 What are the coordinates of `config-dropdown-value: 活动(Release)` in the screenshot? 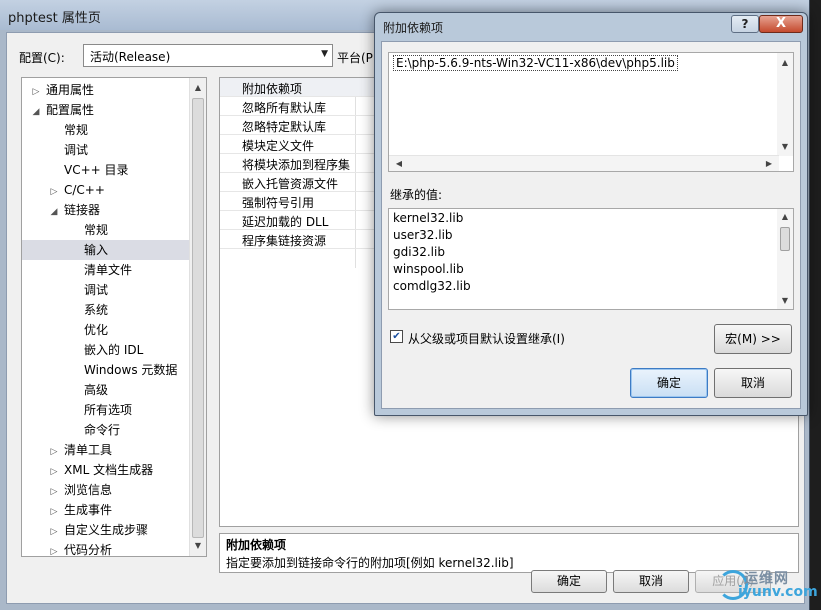 It's located at (130, 57).